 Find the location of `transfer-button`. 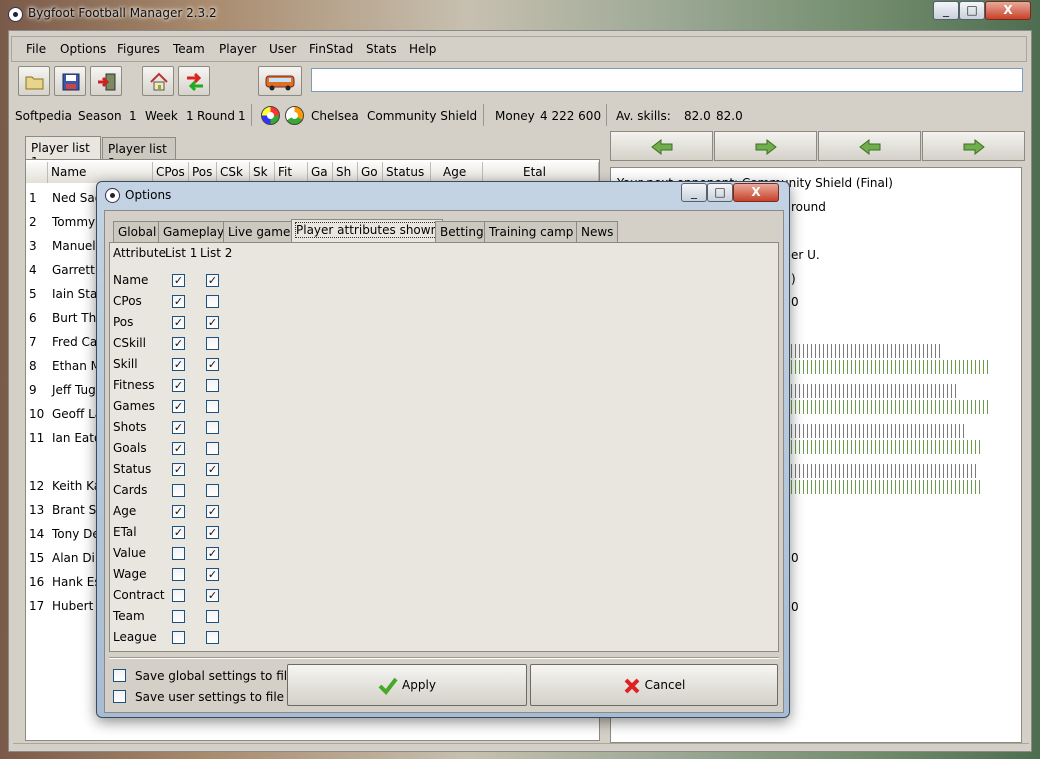

transfer-button is located at coordinates (194, 81).